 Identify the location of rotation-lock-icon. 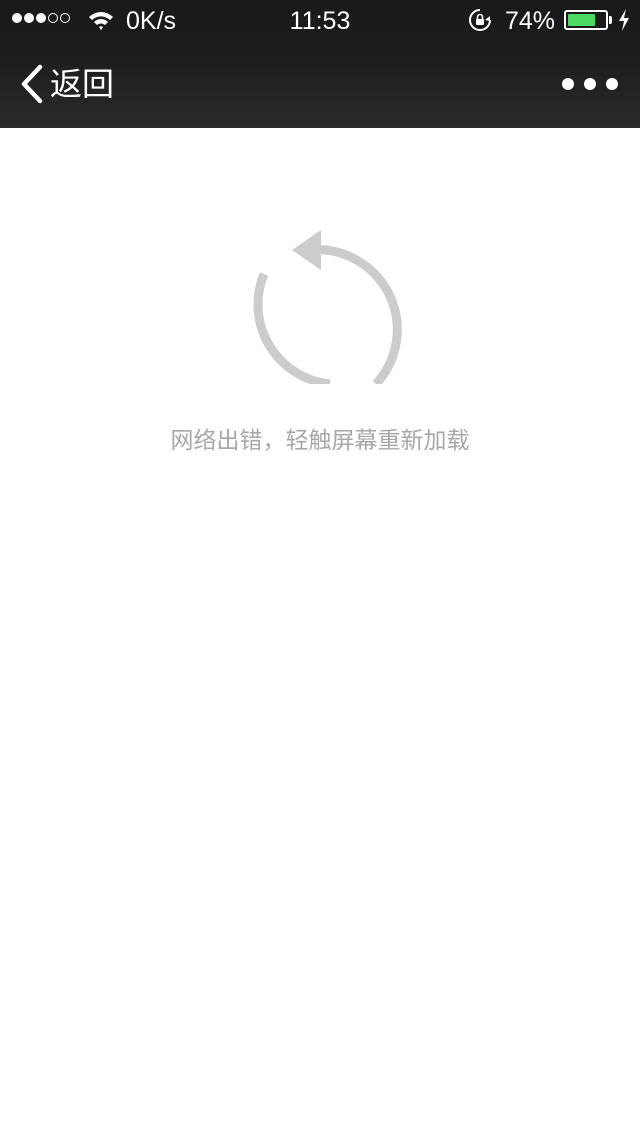
(480, 20).